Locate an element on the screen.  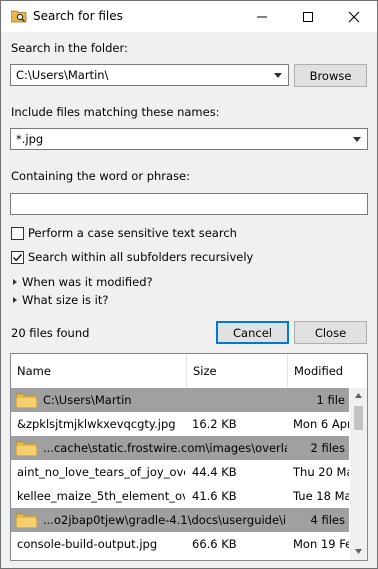
vertical-scrollbar is located at coordinates (358, 474).